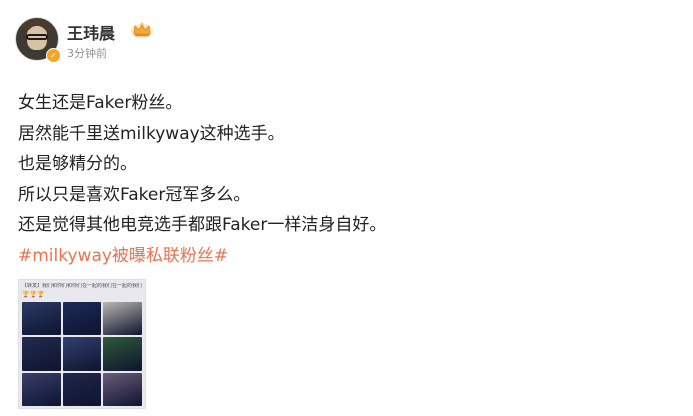 The width and height of the screenshot is (693, 416). Describe the element at coordinates (348, 256) in the screenshot. I see `hashtag-link: #milkyway被曝私联粉丝#` at that location.